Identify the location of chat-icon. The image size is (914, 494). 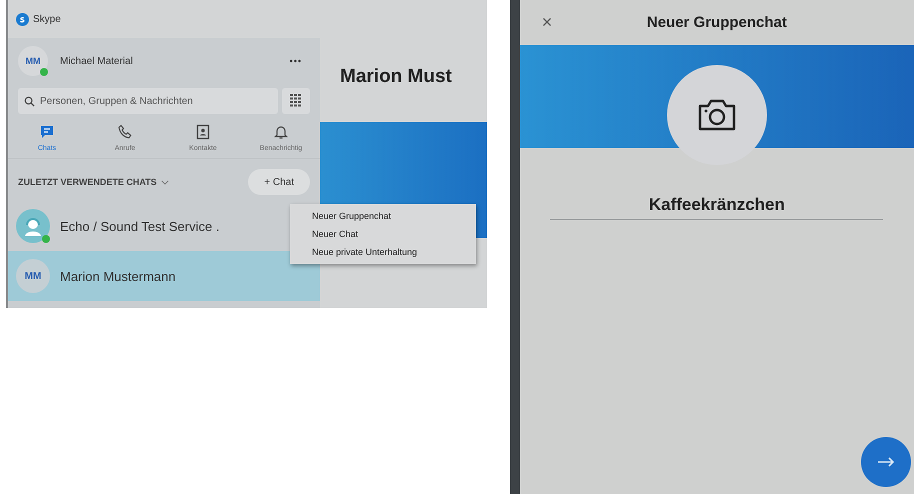
(47, 132).